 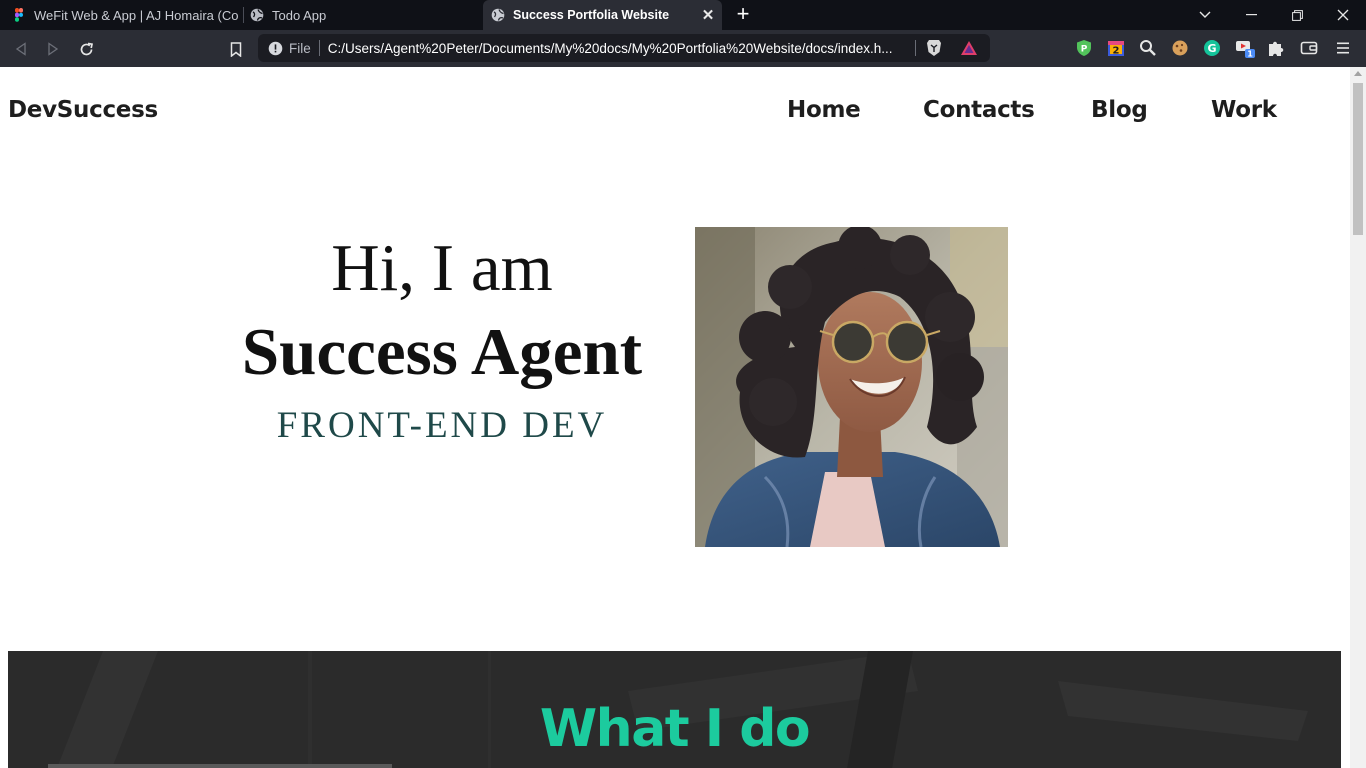 What do you see at coordinates (934, 48) in the screenshot?
I see `brave-shields-icon` at bounding box center [934, 48].